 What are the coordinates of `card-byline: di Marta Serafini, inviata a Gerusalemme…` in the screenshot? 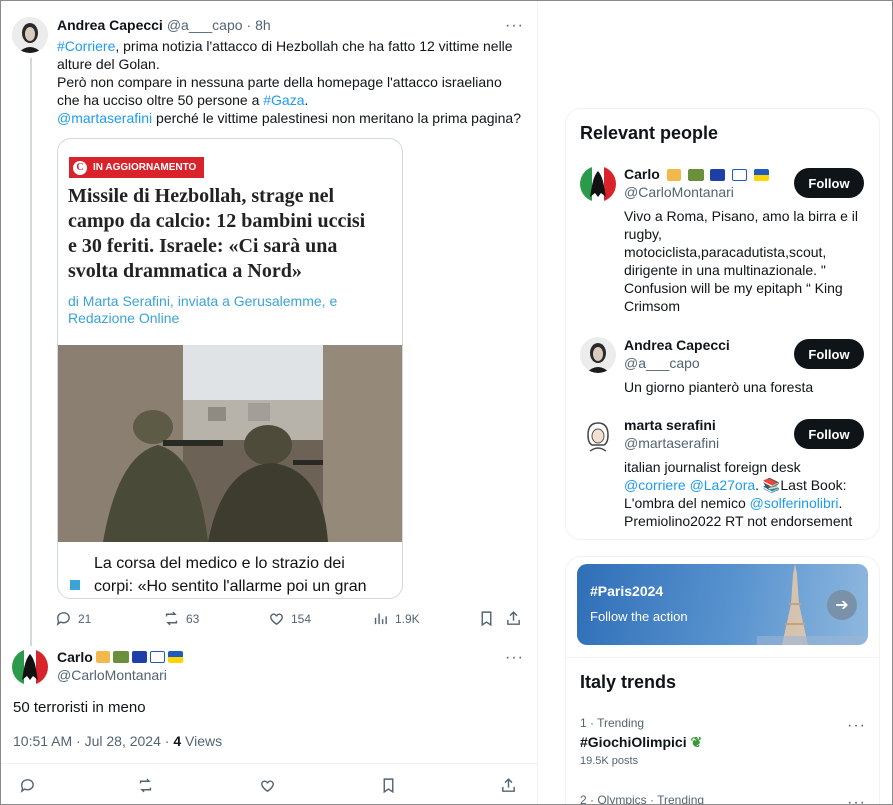 It's located at (203, 309).